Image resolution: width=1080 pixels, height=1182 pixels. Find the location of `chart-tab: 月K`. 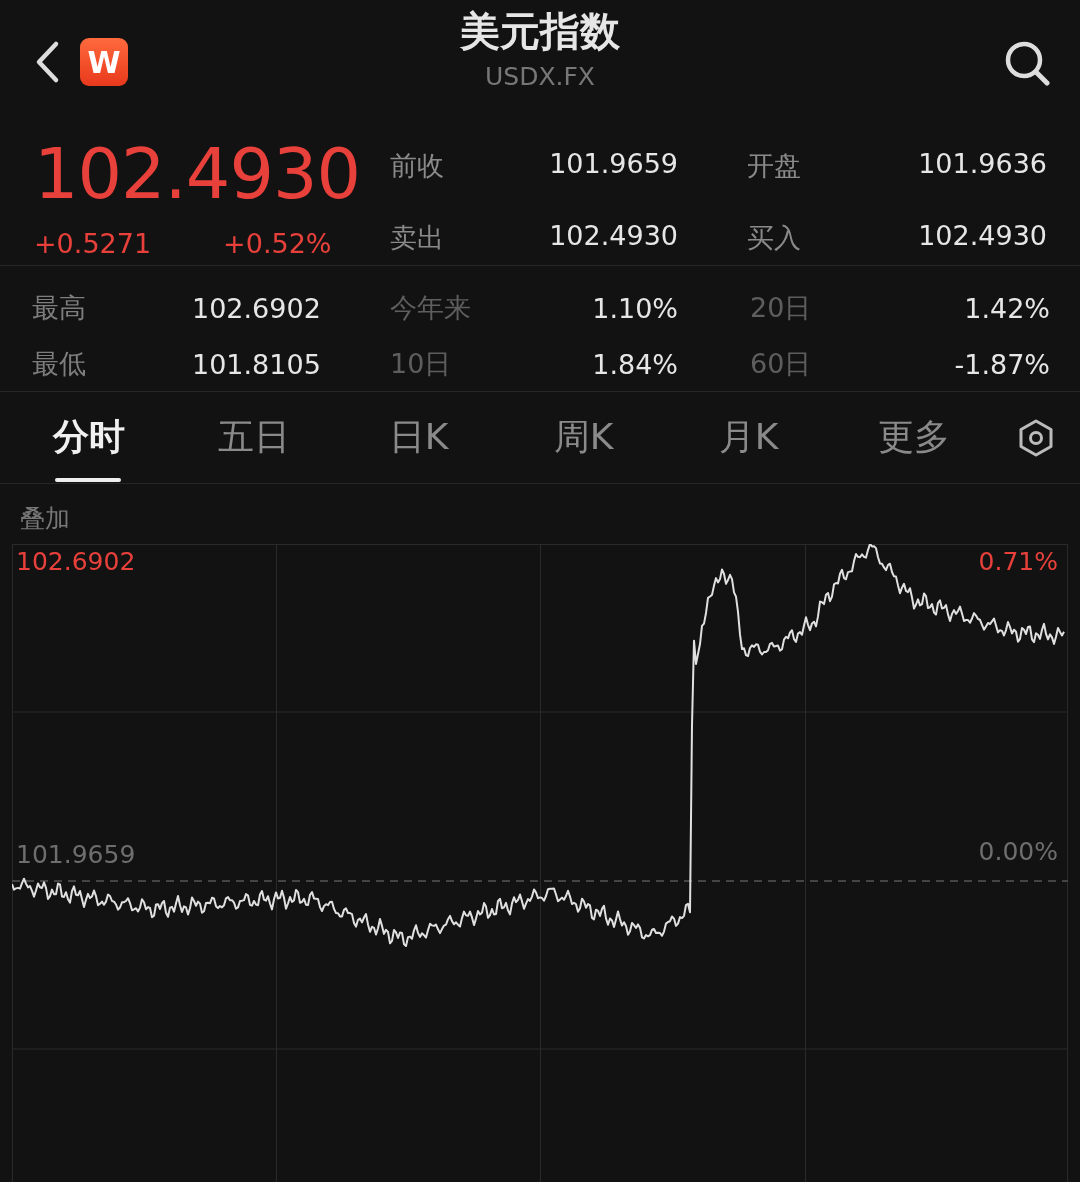

chart-tab: 月K is located at coordinates (748, 437).